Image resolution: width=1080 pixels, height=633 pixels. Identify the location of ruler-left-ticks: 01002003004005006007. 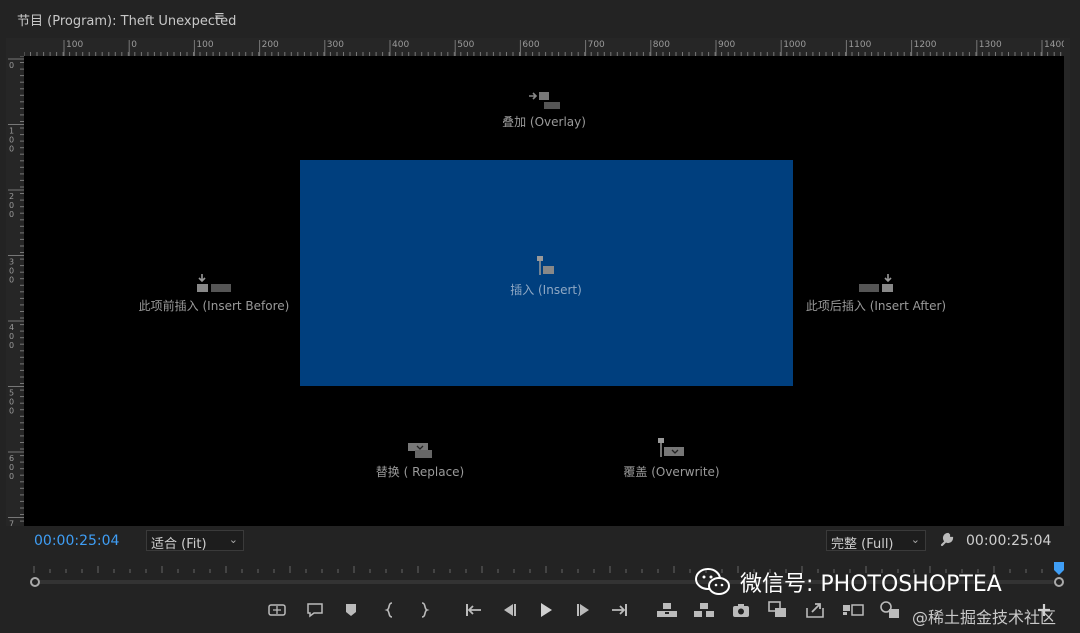
(16, 291).